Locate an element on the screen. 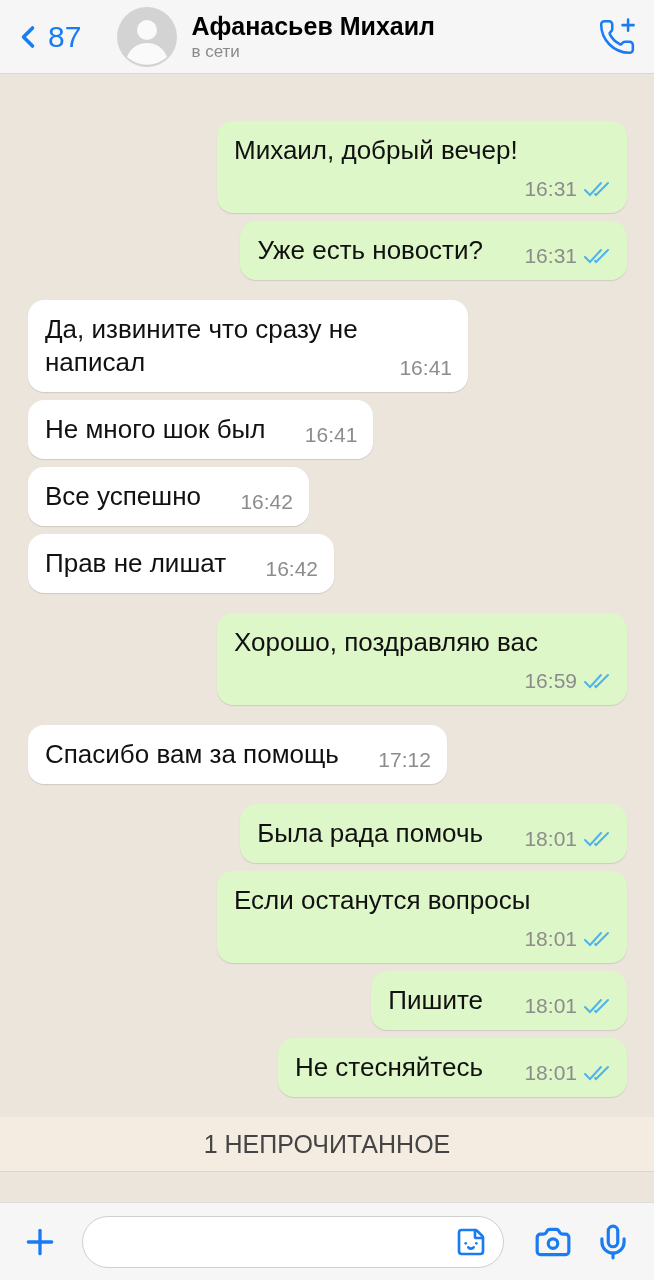 The image size is (654, 1280). message-text: Все успешно is located at coordinates (123, 496).